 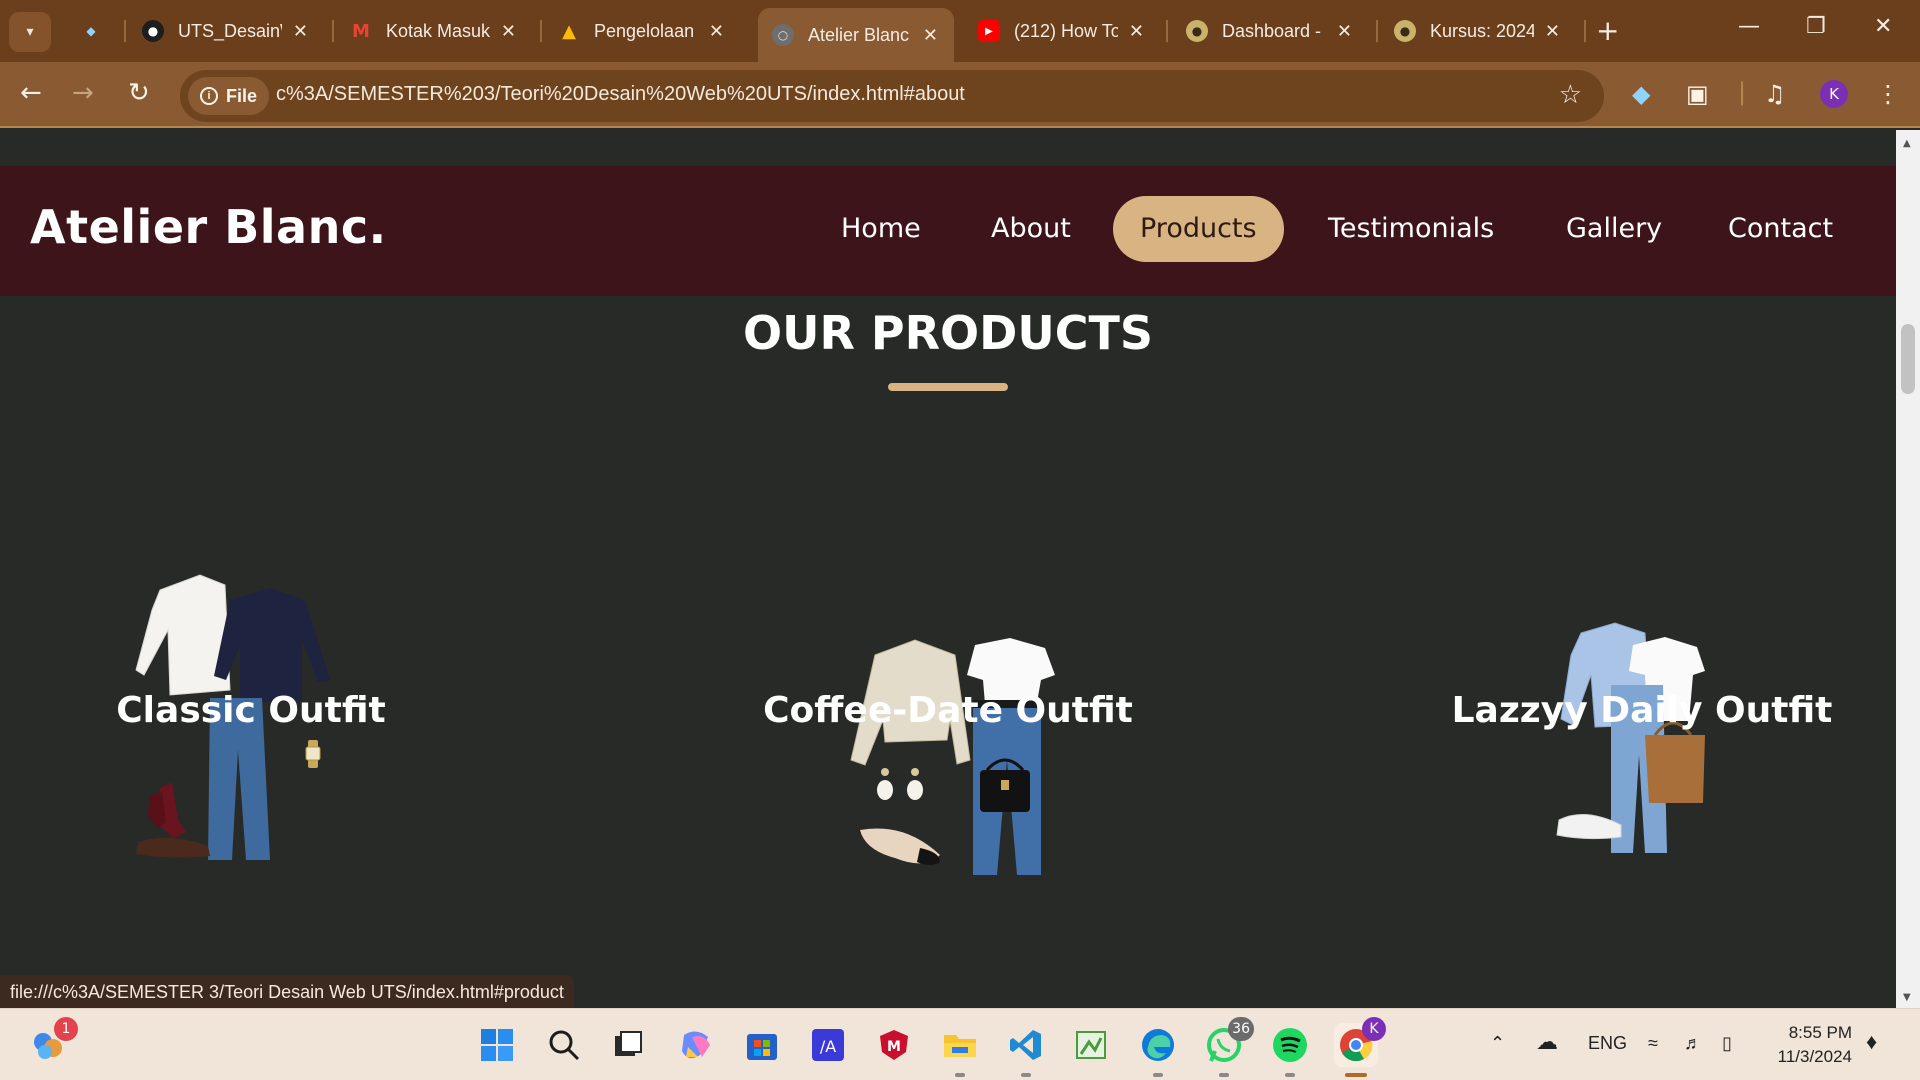 I want to click on restore-icon: ❐, so click(x=1816, y=26).